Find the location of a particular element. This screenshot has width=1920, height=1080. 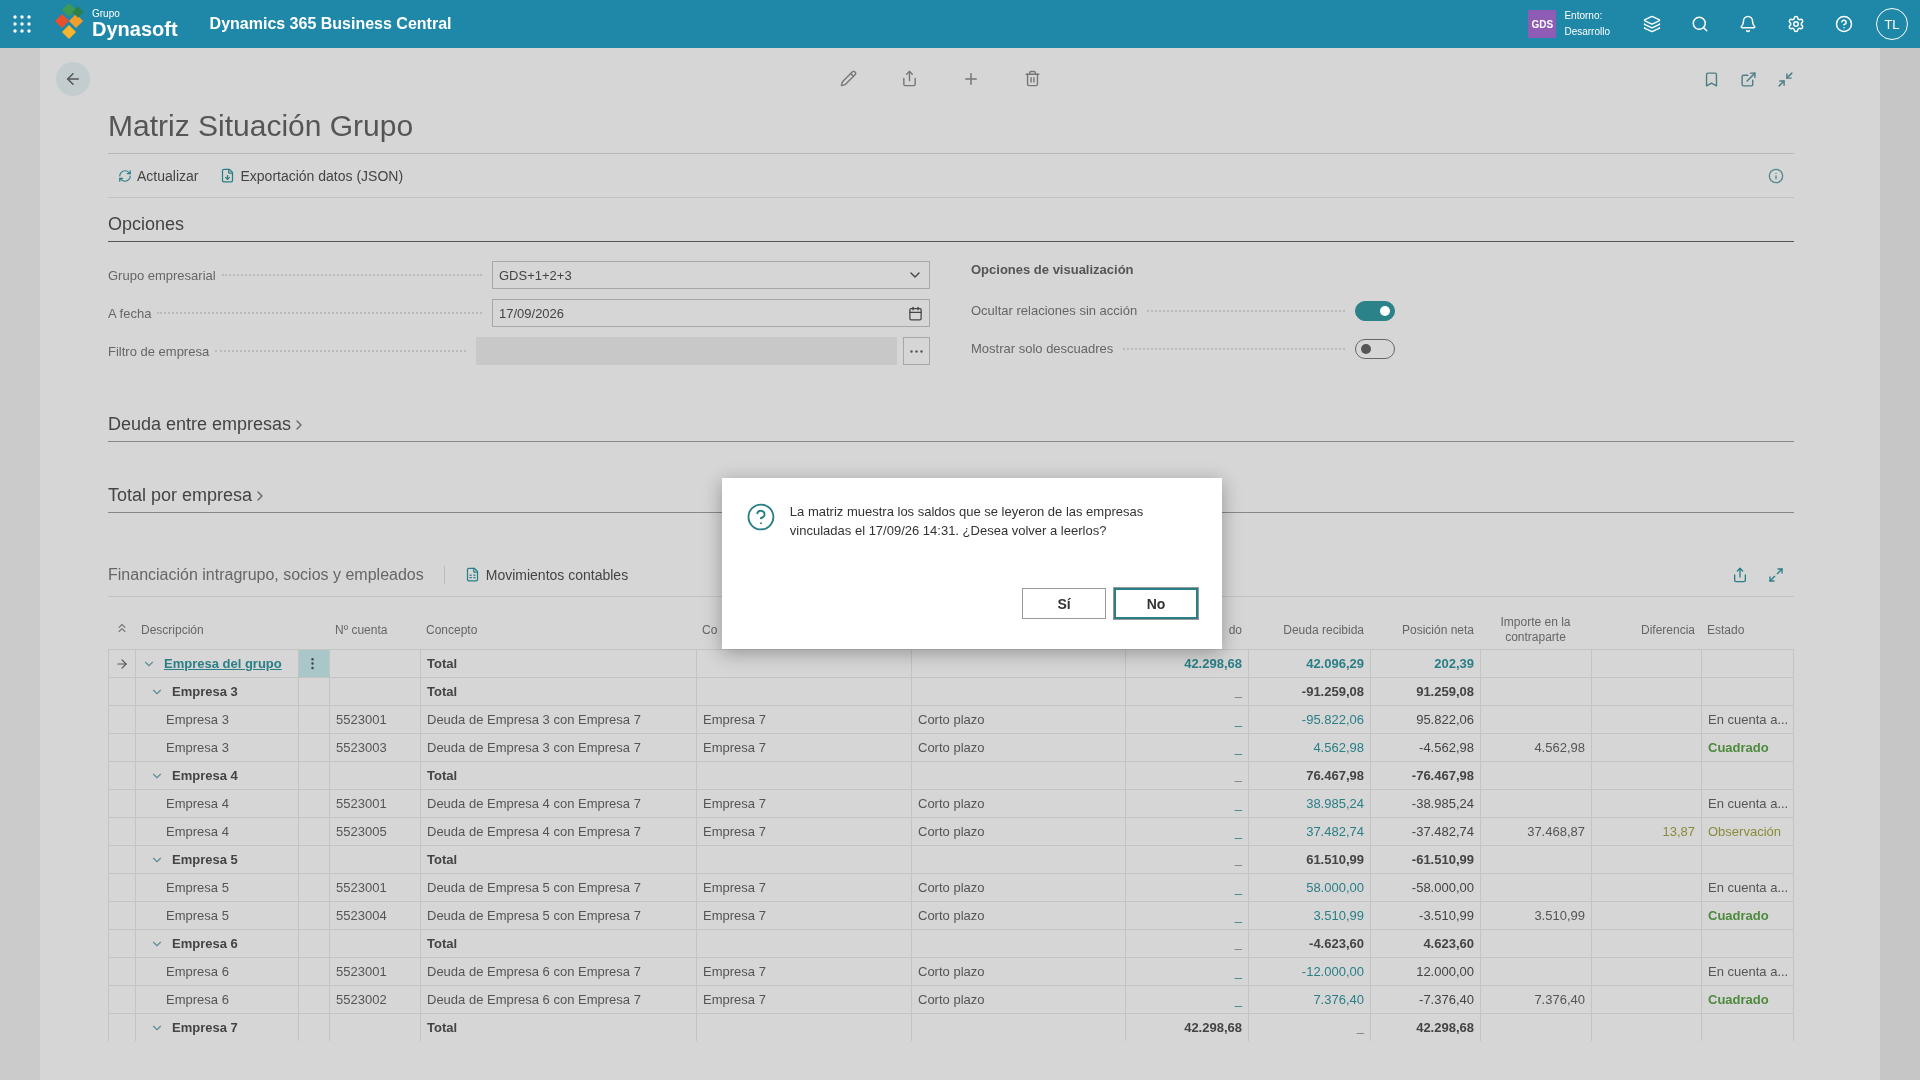

table-cell: 5523003 is located at coordinates (361, 747).